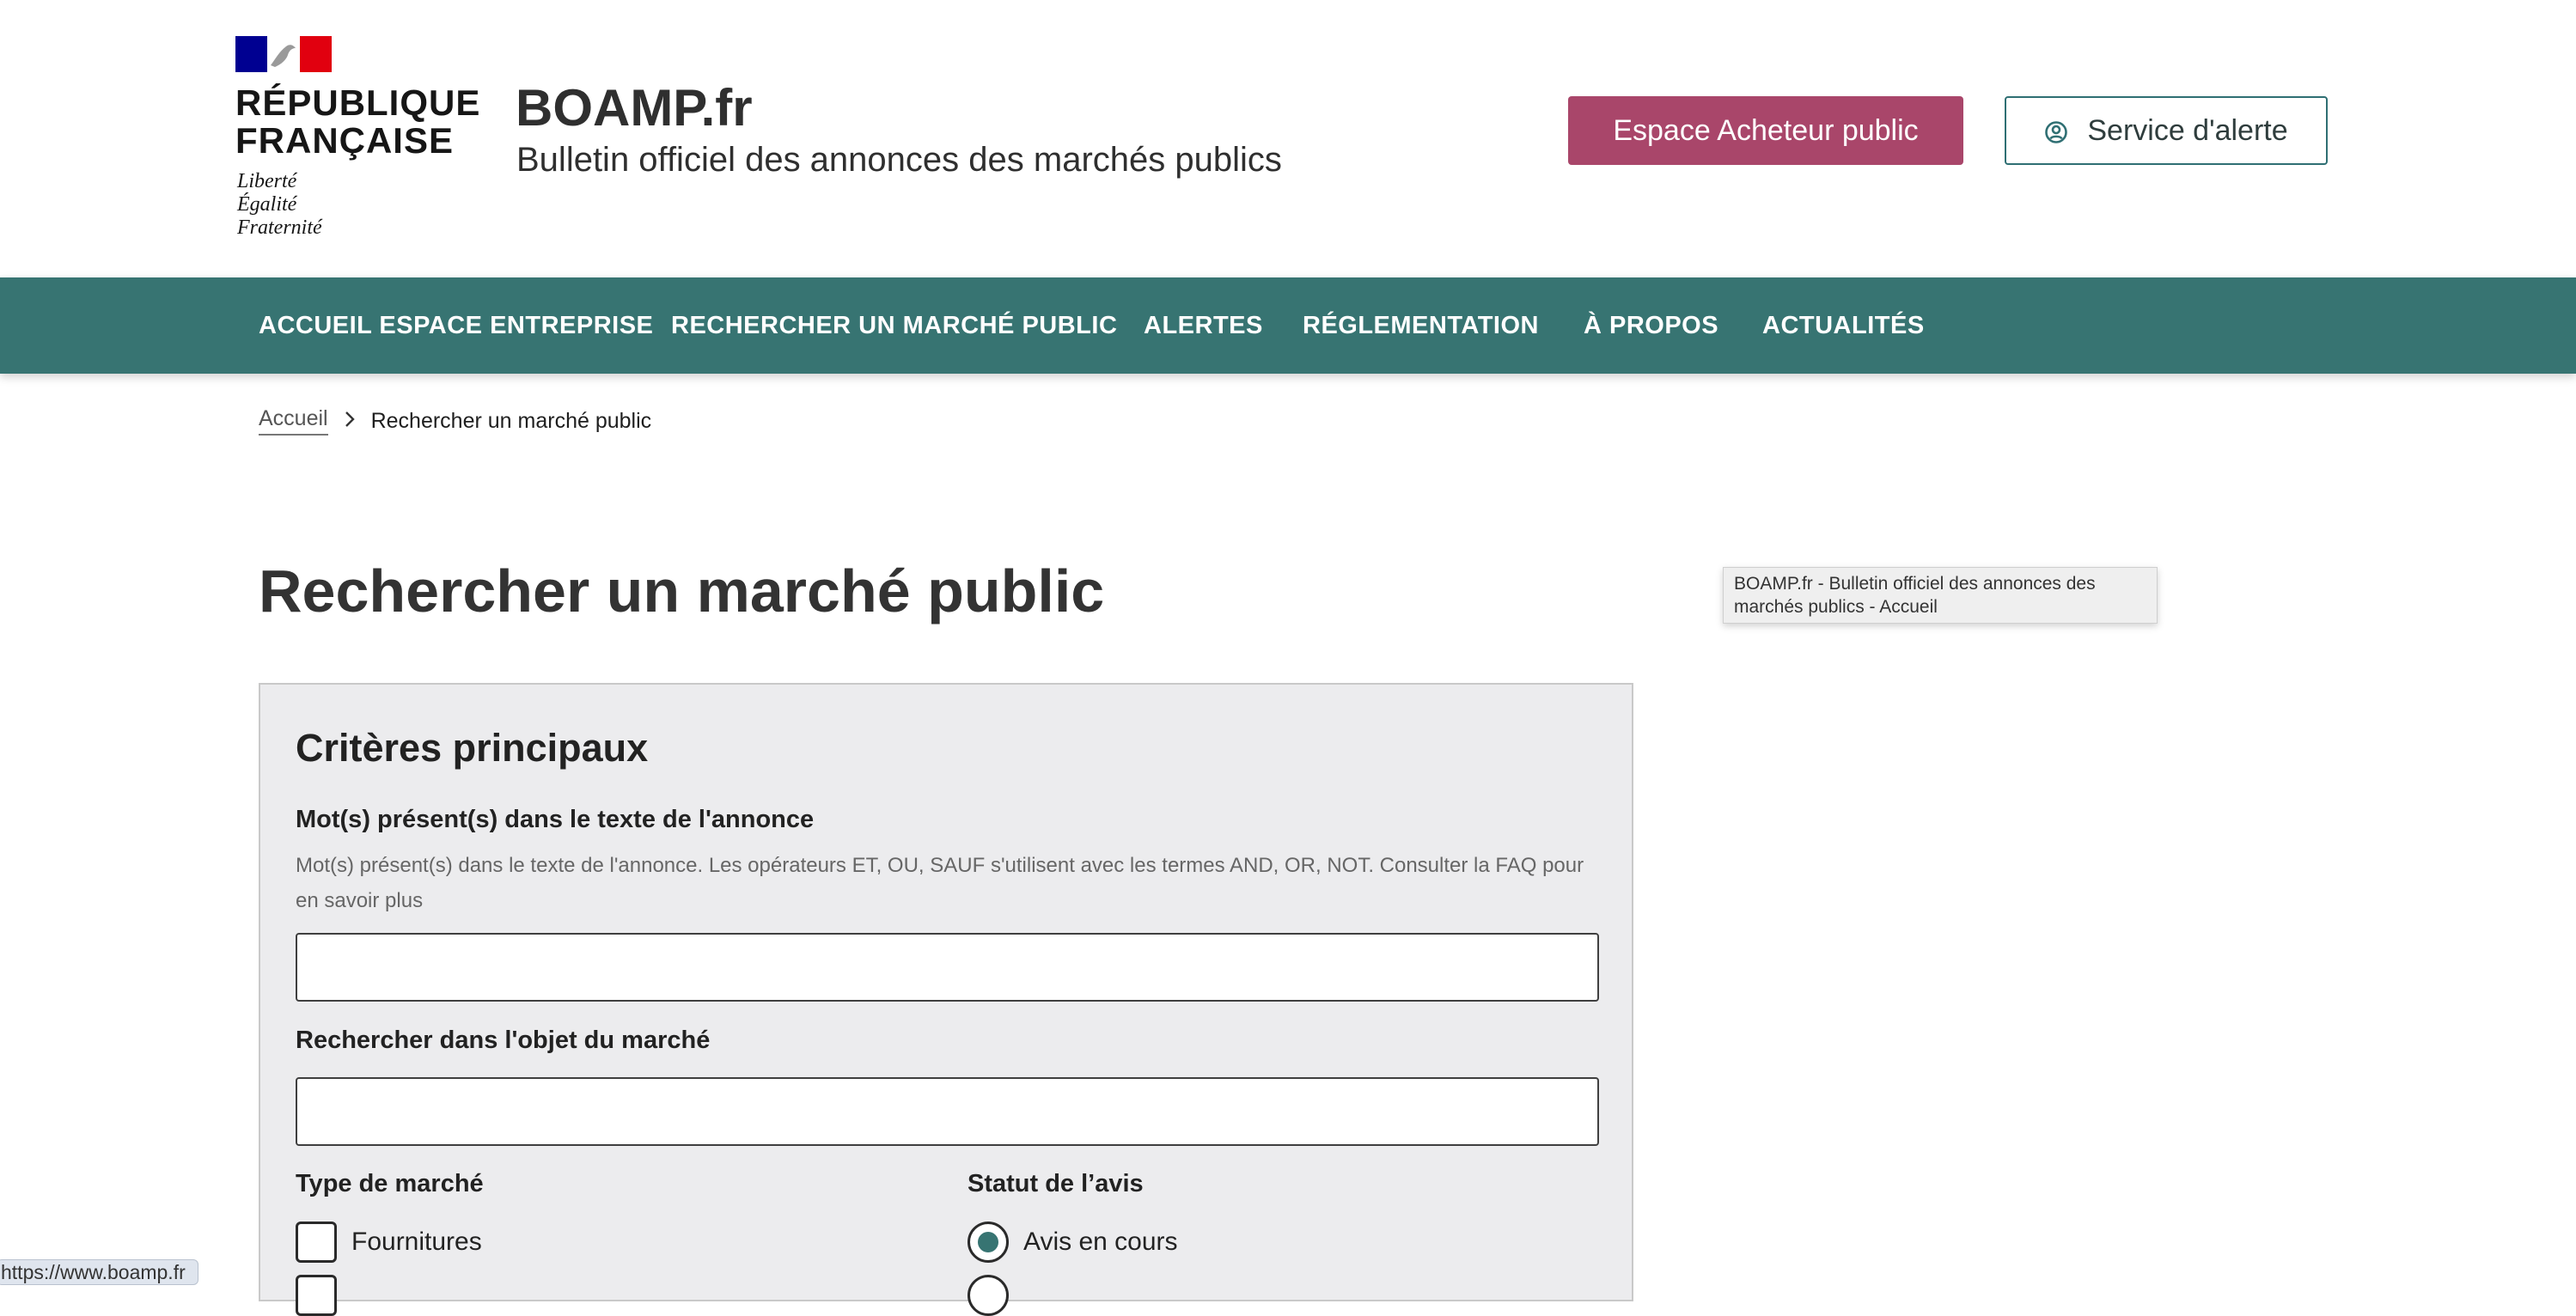 This screenshot has height=1316, width=2576. I want to click on marianne-flag-icon, so click(283, 54).